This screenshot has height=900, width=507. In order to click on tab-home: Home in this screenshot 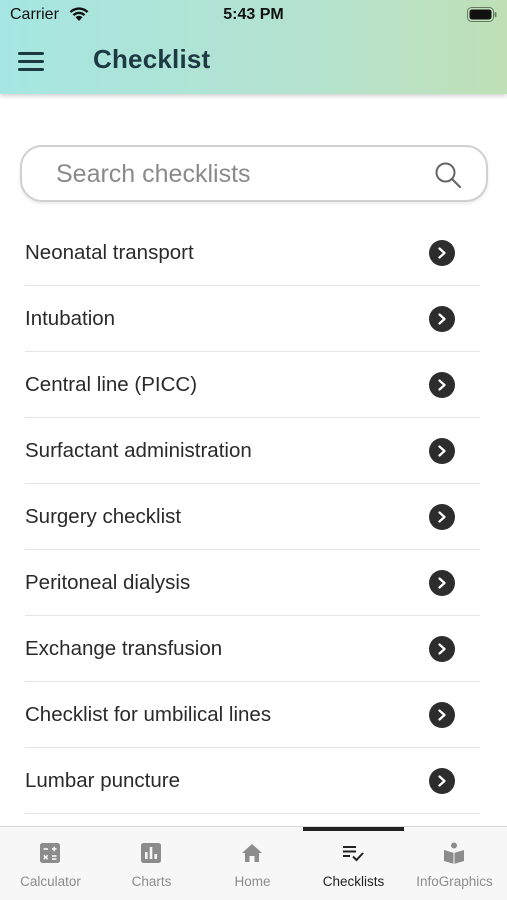, I will do `click(252, 863)`.